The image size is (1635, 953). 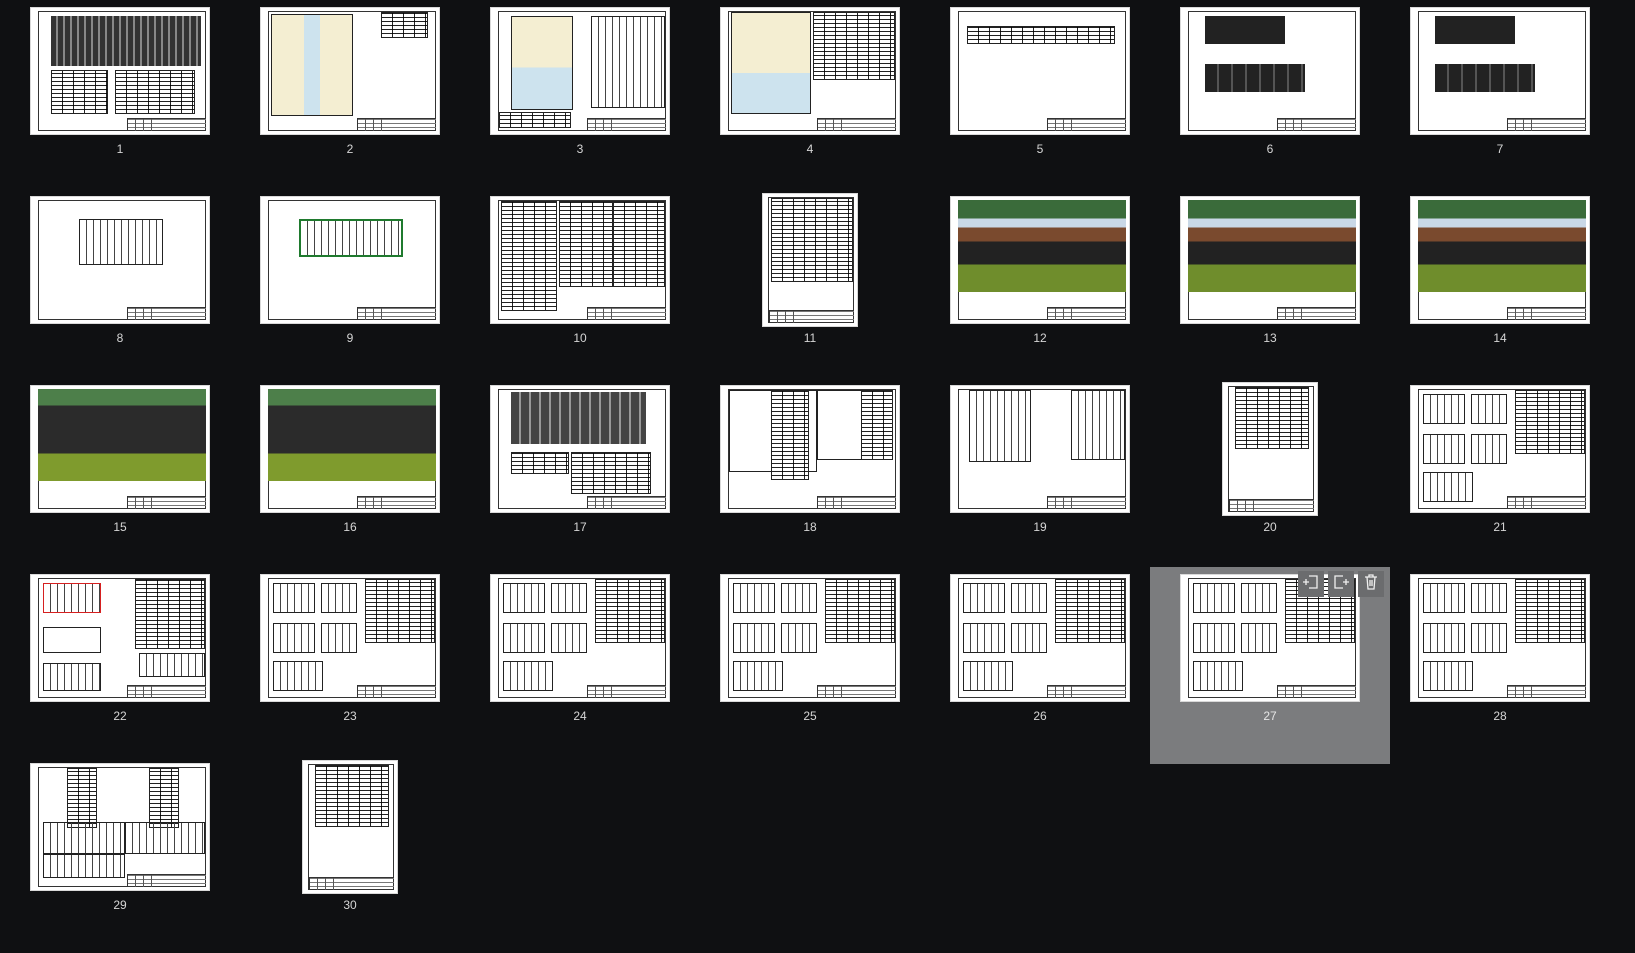 I want to click on page-thumbnail-26: 26, so click(x=1040, y=665).